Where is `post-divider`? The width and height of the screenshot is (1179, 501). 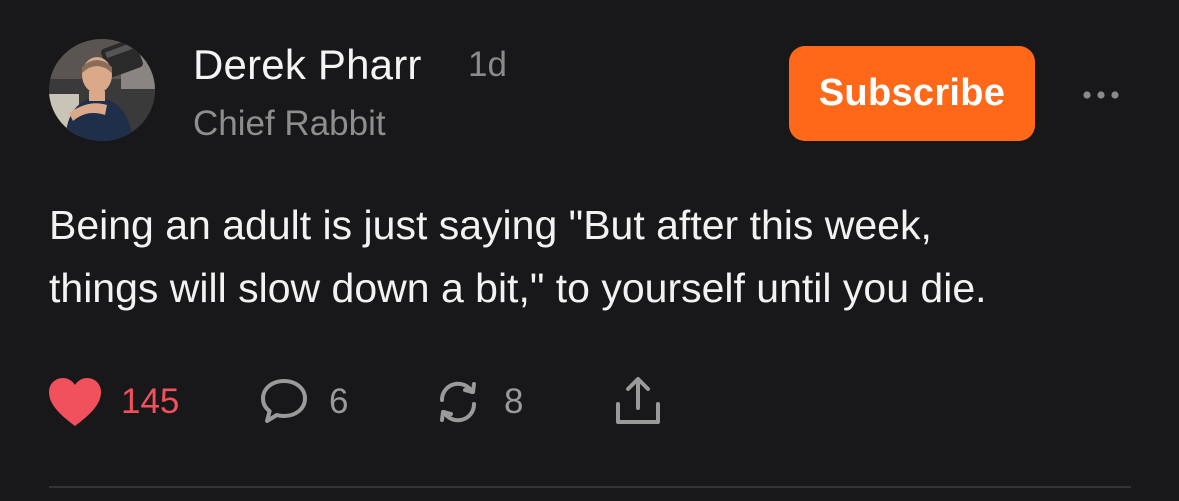
post-divider is located at coordinates (590, 487).